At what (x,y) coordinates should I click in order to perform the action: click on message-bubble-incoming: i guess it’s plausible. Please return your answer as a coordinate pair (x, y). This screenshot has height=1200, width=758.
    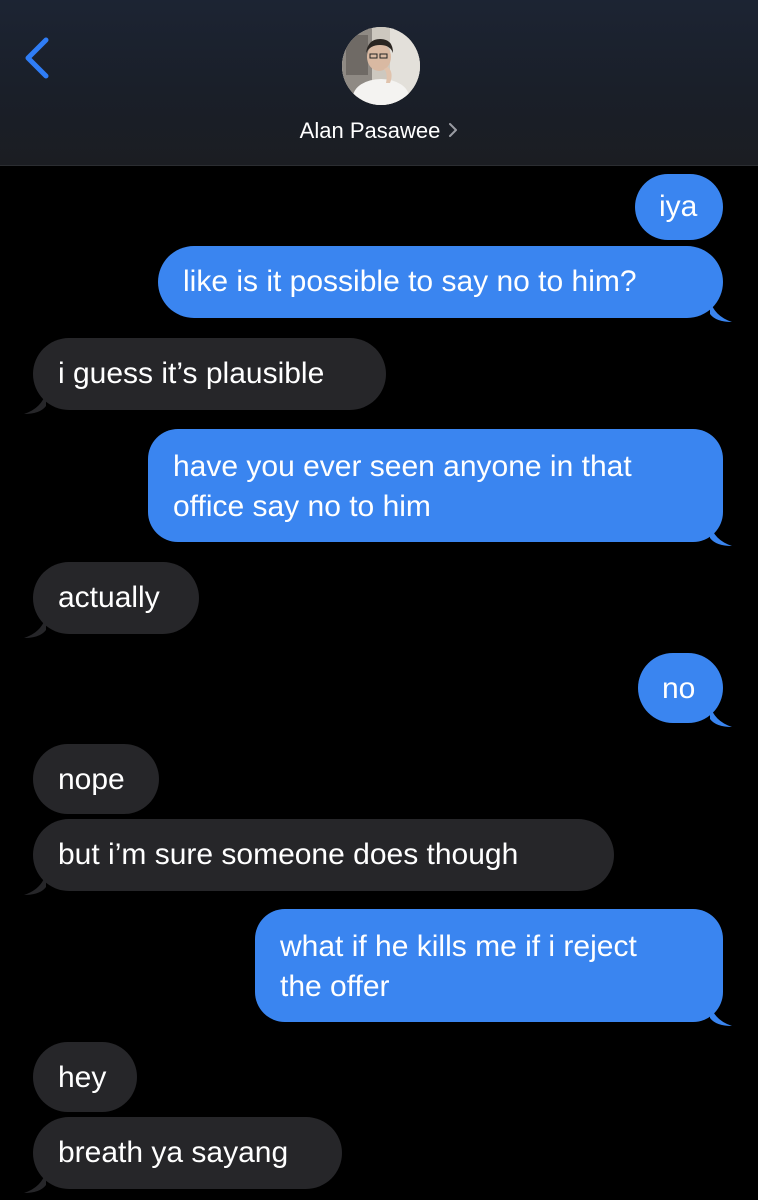
    Looking at the image, I should click on (205, 376).